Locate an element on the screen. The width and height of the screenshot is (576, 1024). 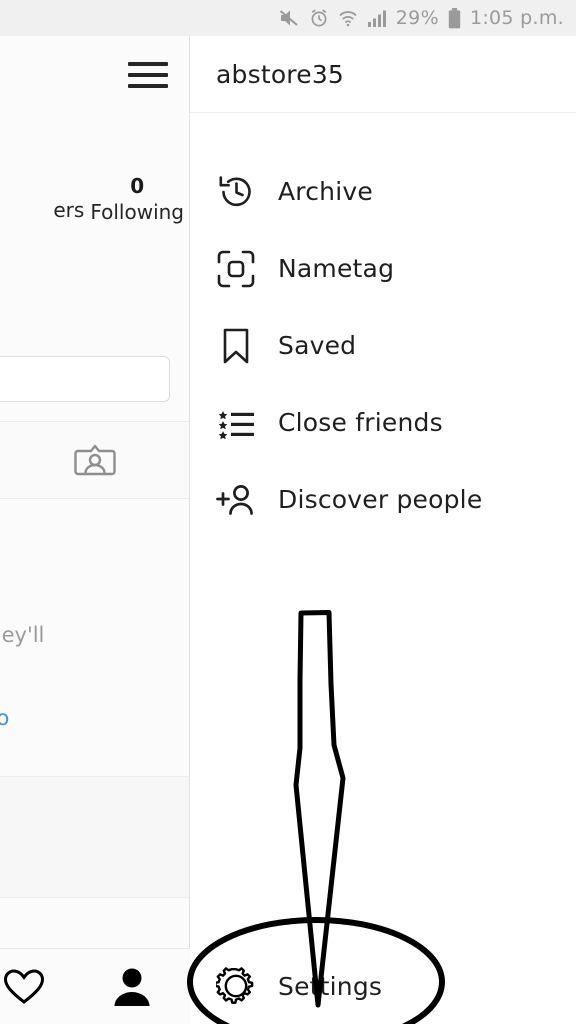
hamburger-icon is located at coordinates (148, 76).